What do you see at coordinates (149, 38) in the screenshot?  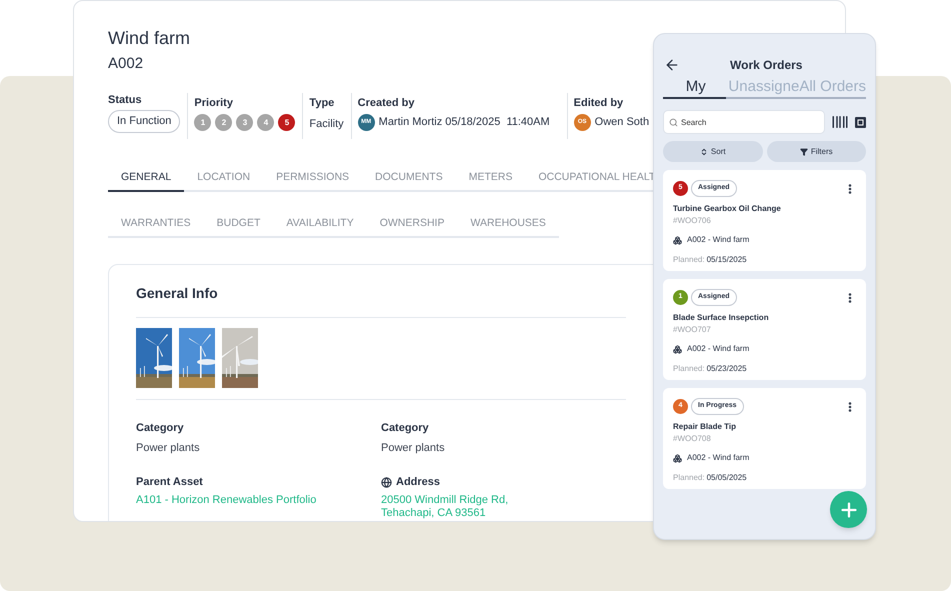 I see `asset-title: Wind farm` at bounding box center [149, 38].